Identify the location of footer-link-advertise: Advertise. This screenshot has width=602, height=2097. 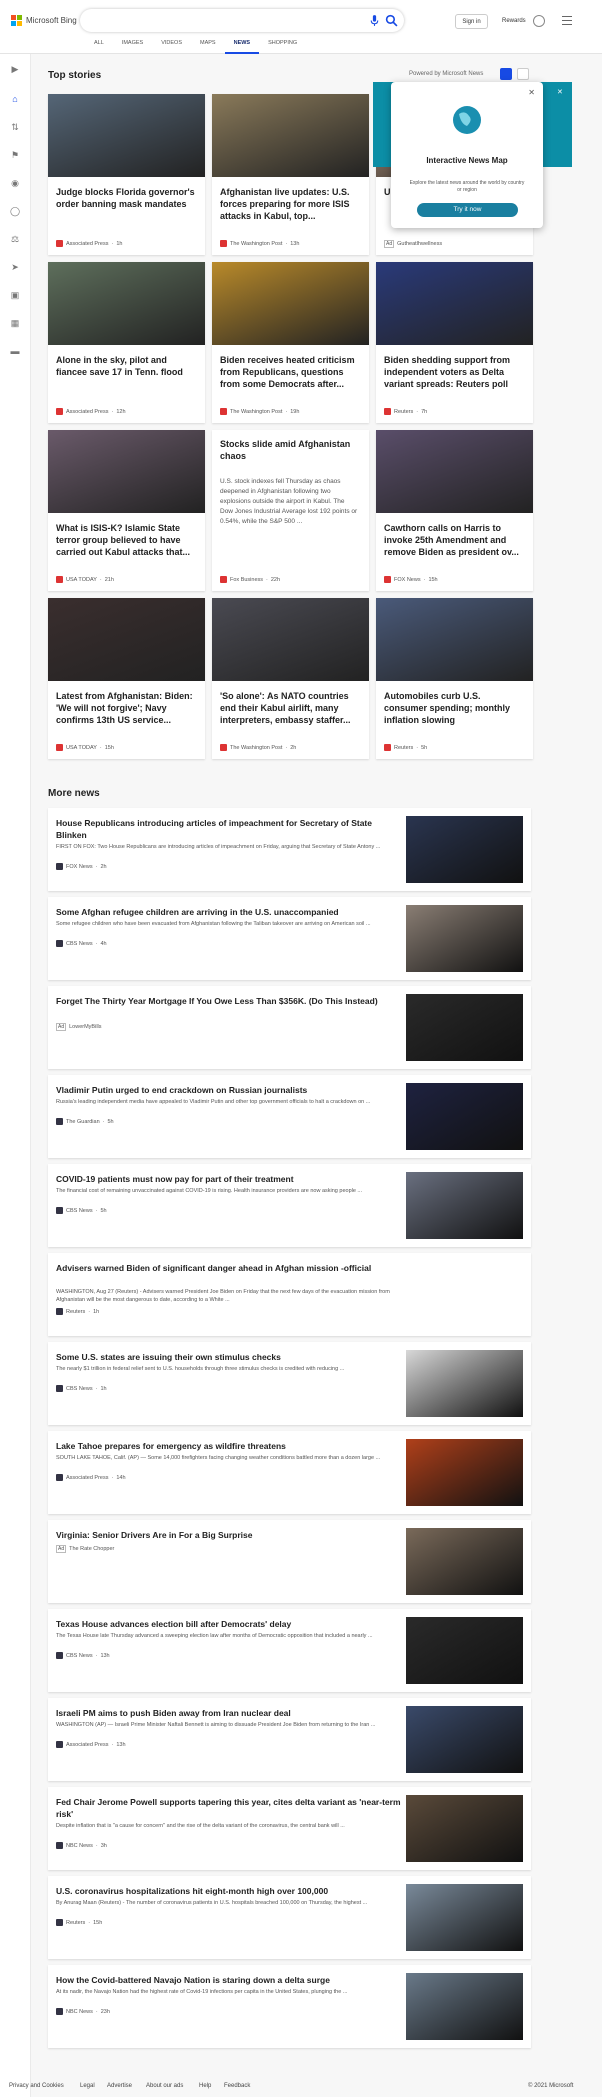
(119, 2086).